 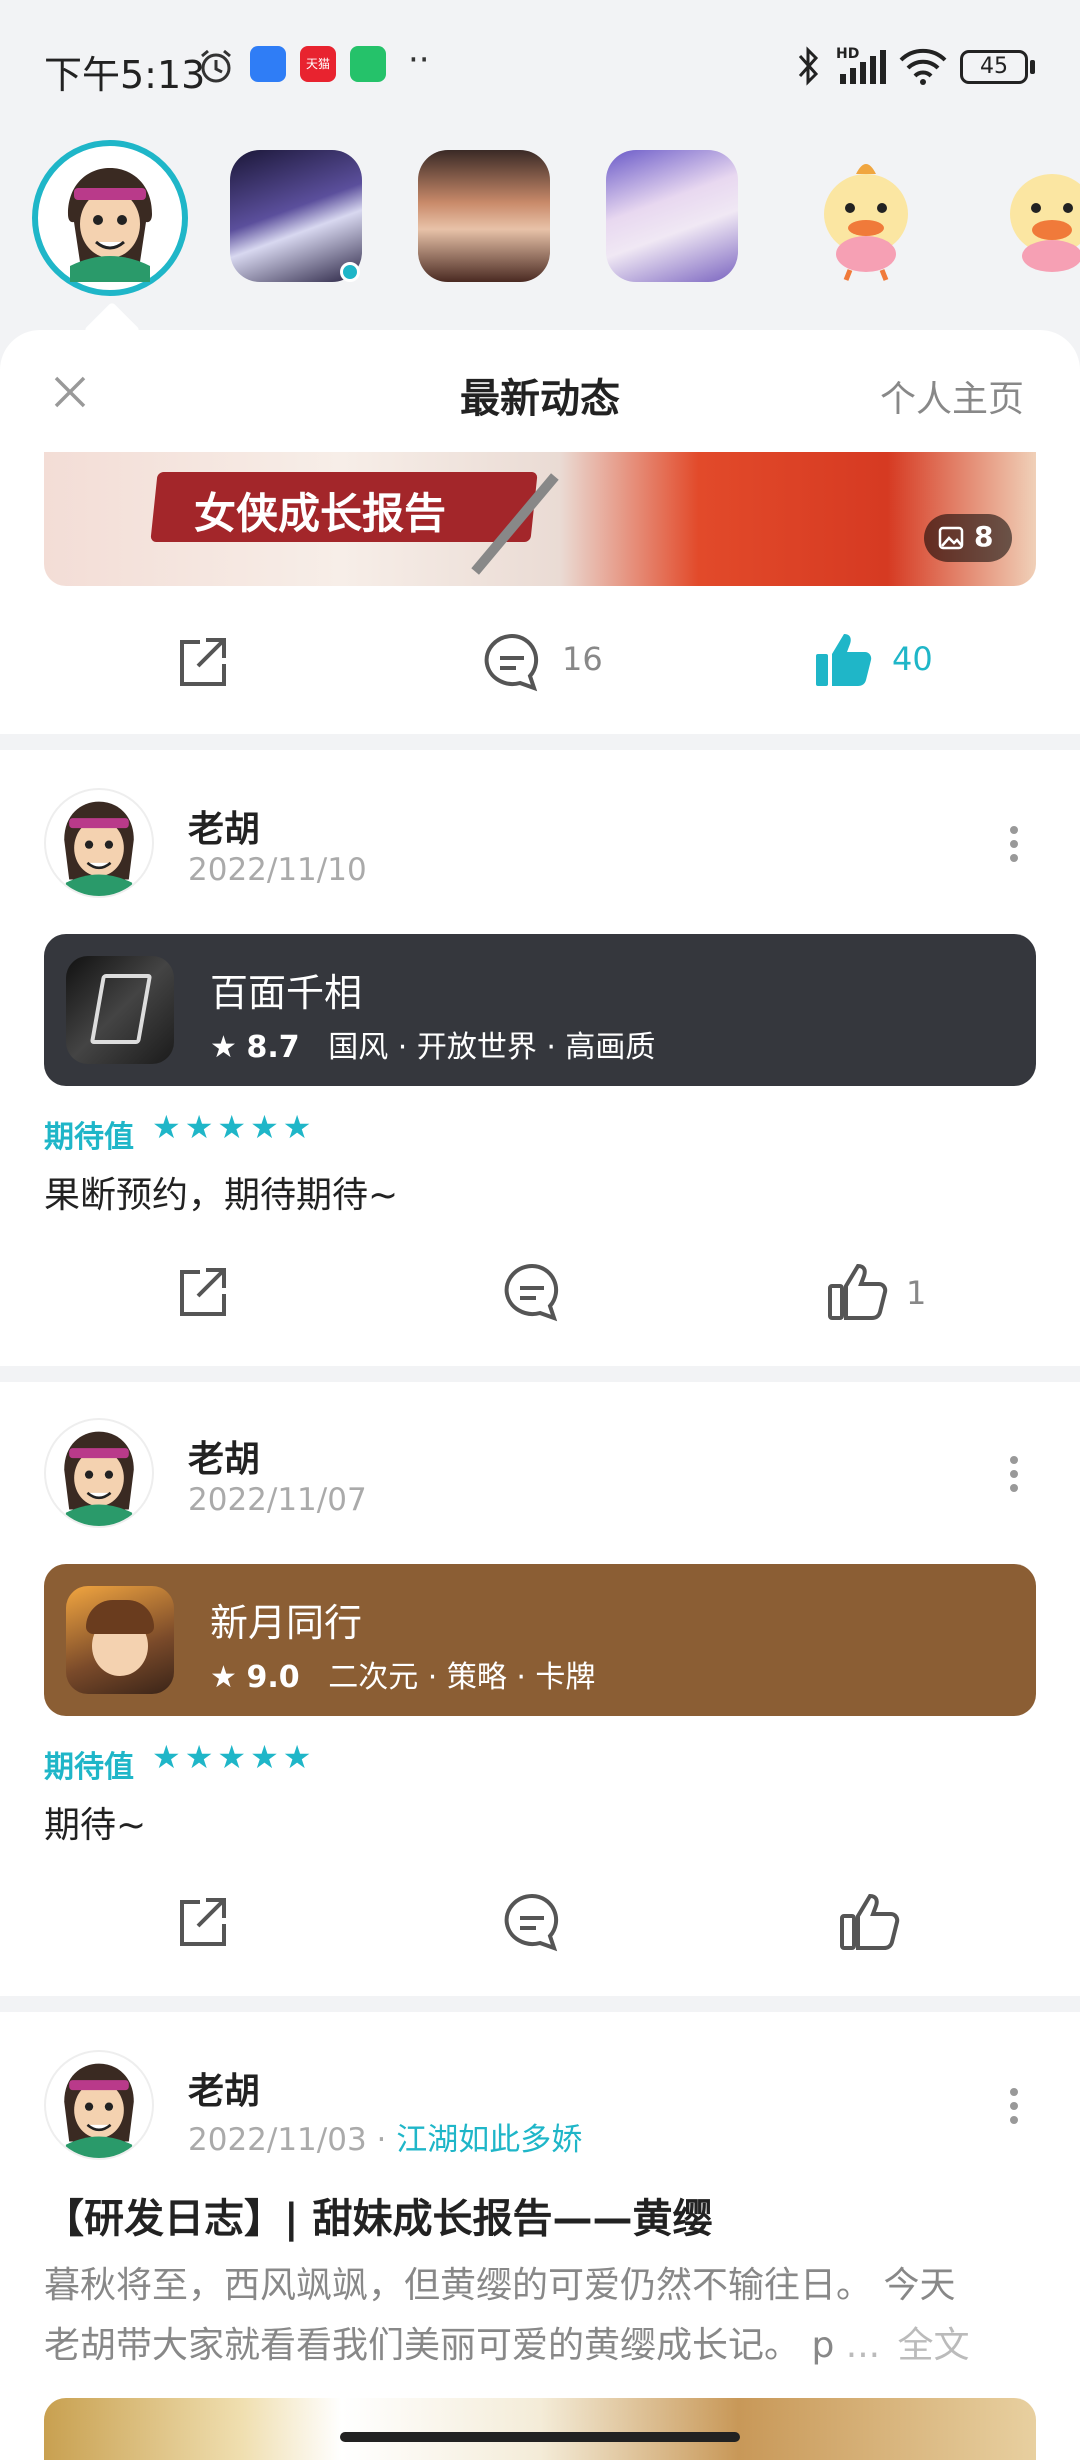 I want to click on status-bar: 下午5:13 天猫 ·· HD 45, so click(x=540, y=67).